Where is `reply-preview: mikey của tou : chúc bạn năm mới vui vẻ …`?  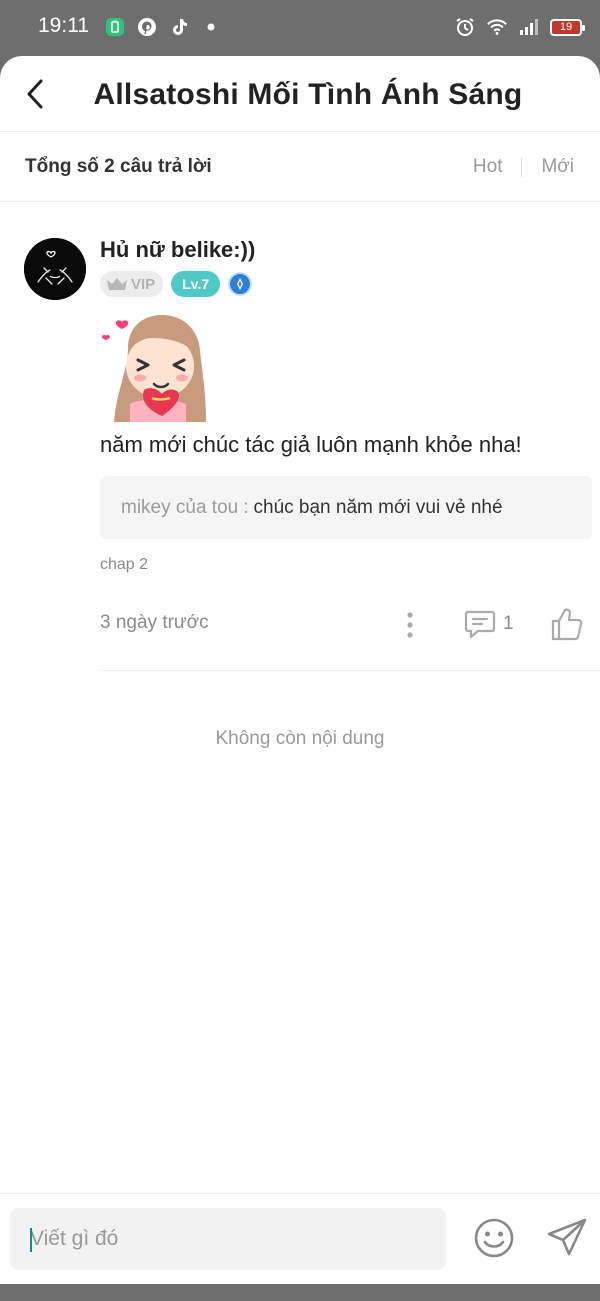 reply-preview: mikey của tou : chúc bạn năm mới vui vẻ … is located at coordinates (346, 507).